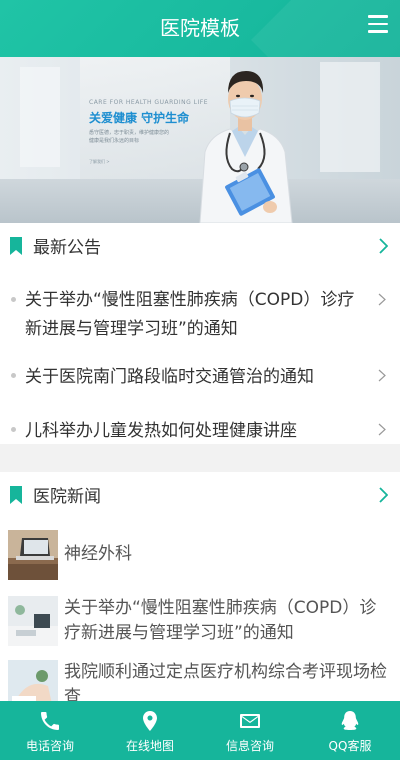 Image resolution: width=400 pixels, height=760 pixels. What do you see at coordinates (250, 721) in the screenshot?
I see `mail-icon` at bounding box center [250, 721].